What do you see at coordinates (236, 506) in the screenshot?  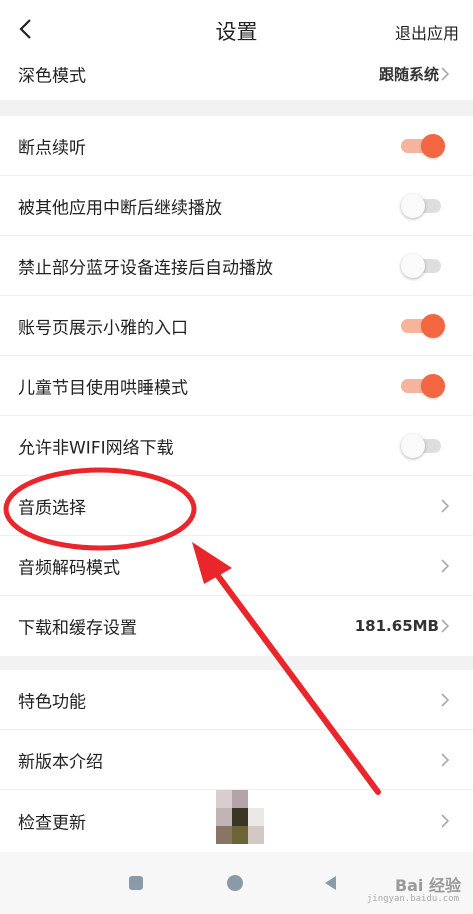 I see `setting-row-audio-quality: 音质选择` at bounding box center [236, 506].